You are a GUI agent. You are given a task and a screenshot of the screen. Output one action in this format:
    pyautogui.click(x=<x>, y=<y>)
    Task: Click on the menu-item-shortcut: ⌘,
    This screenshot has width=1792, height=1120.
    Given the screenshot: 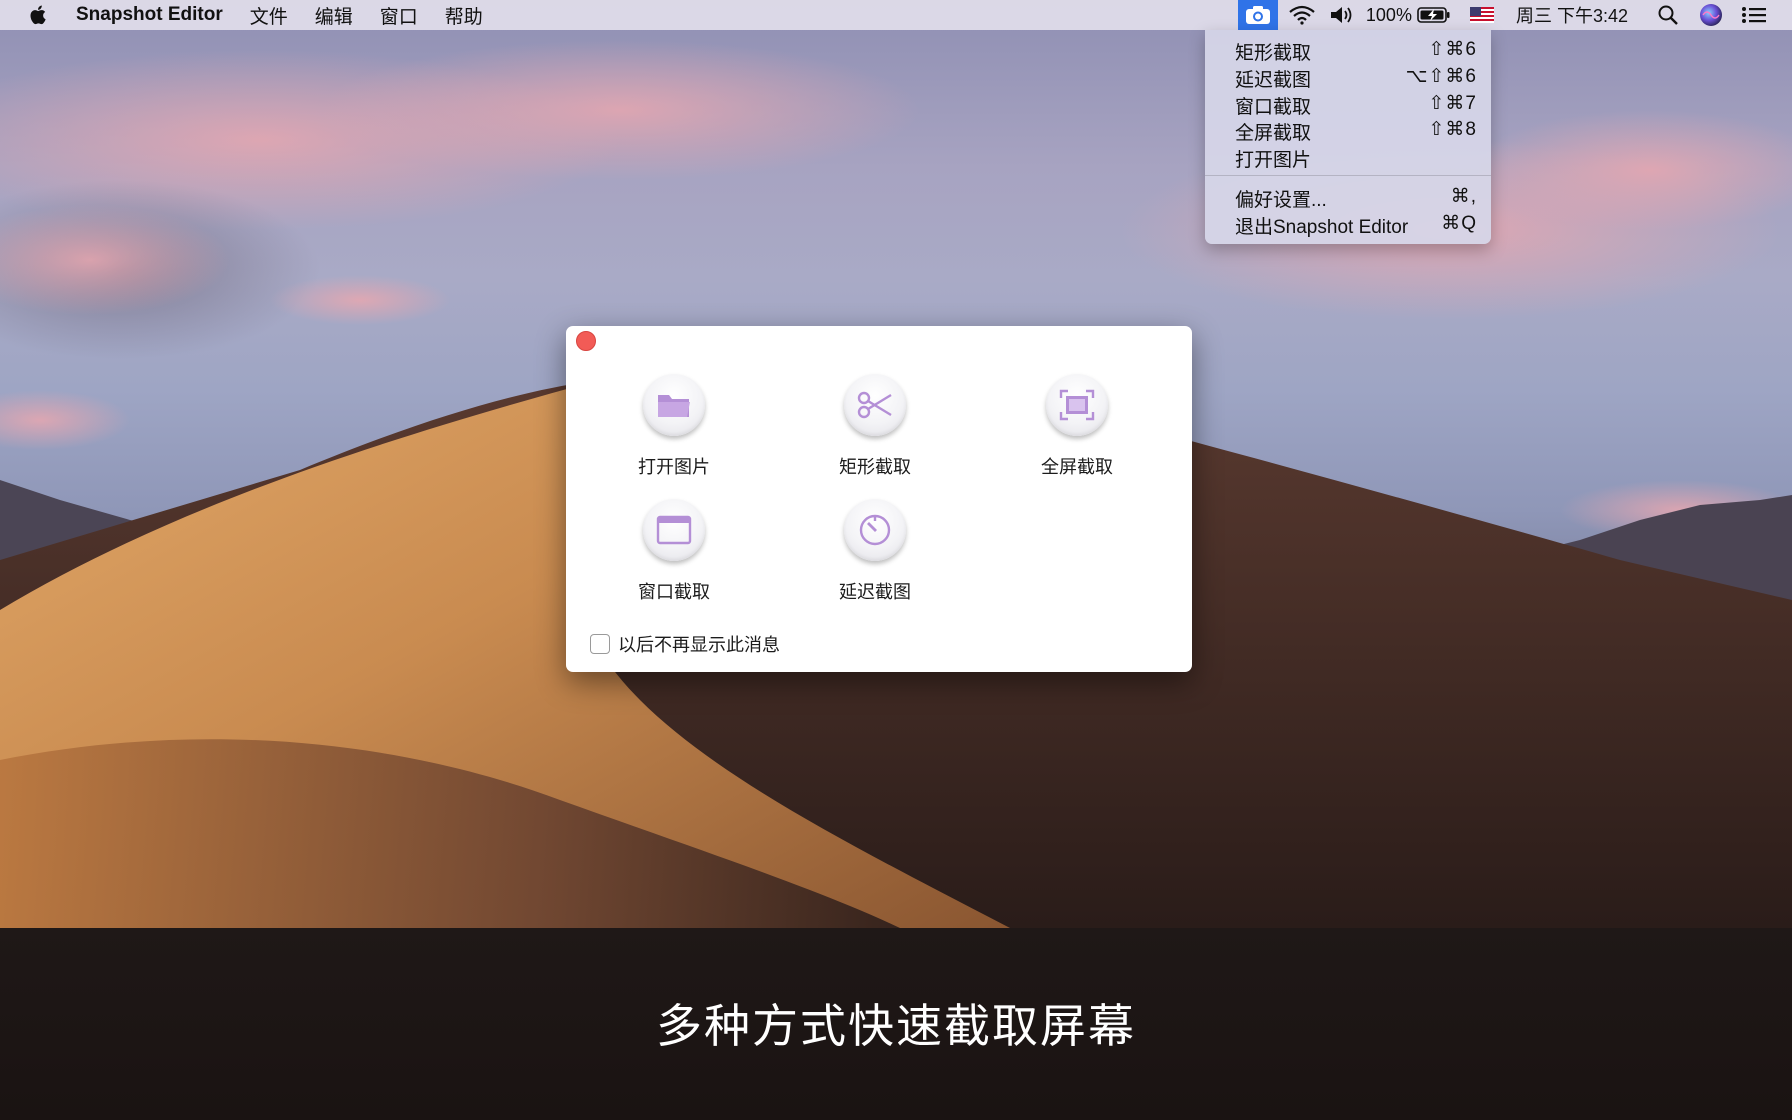 What is the action you would take?
    pyautogui.click(x=1463, y=196)
    